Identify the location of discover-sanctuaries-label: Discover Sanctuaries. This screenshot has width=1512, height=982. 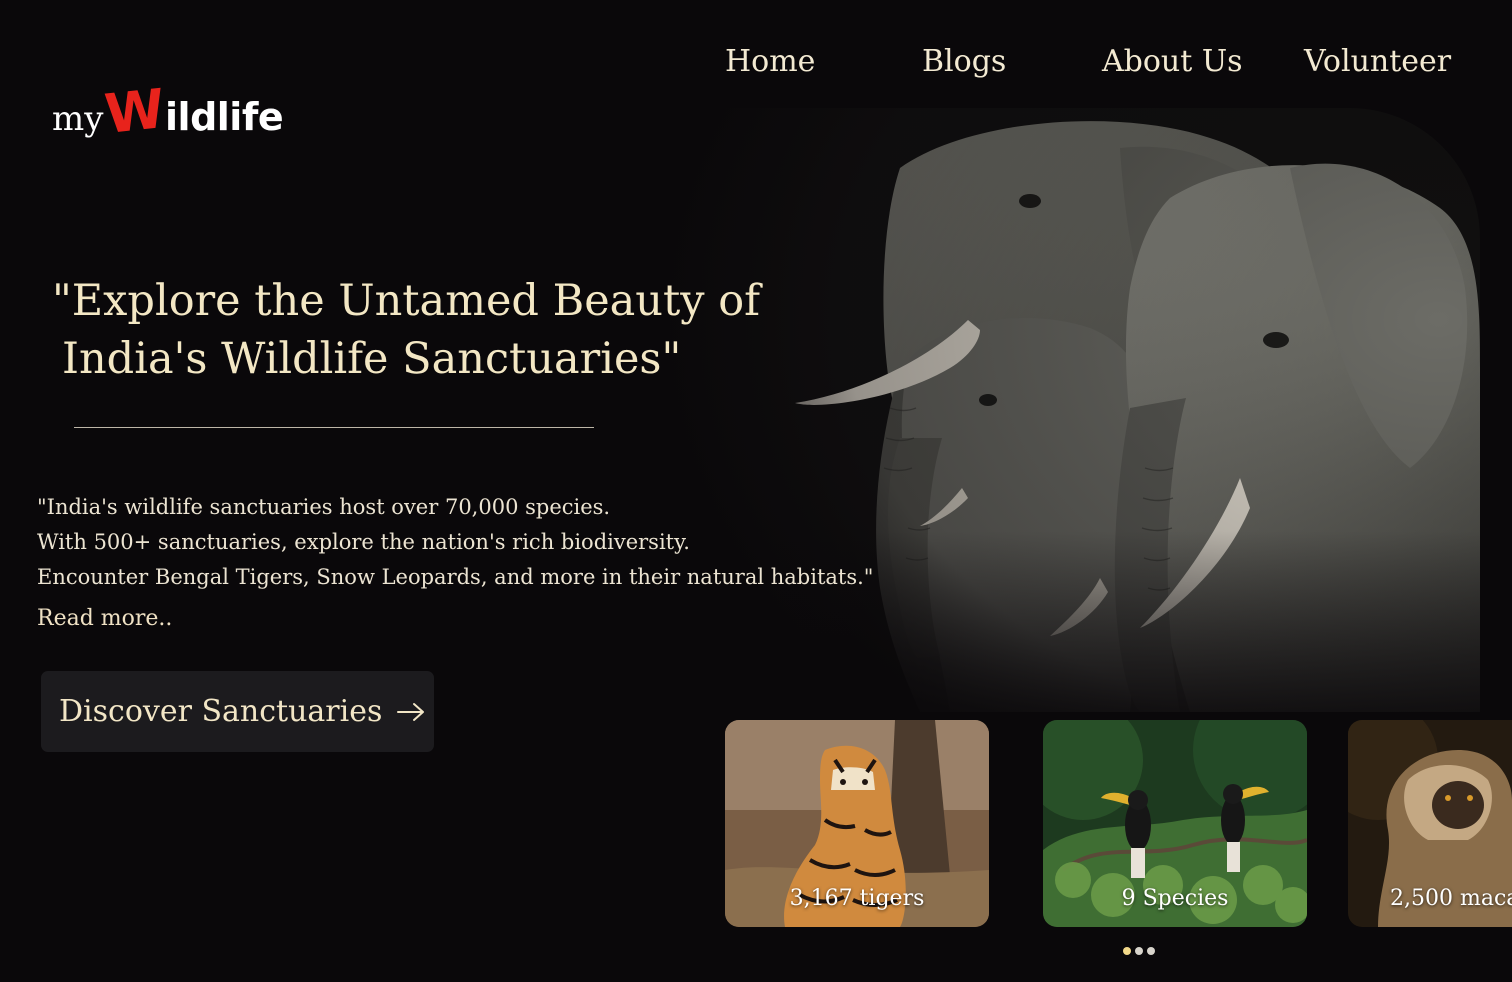
(221, 711).